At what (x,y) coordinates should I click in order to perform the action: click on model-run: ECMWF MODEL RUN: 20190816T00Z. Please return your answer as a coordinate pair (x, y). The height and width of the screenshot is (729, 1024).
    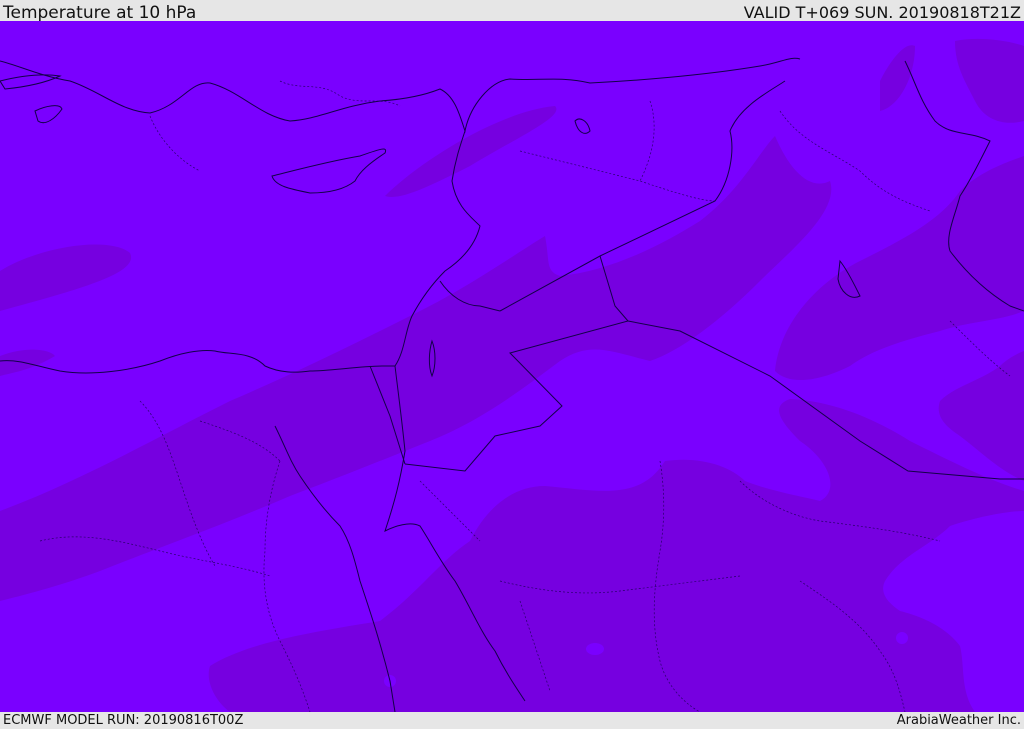
    Looking at the image, I should click on (123, 720).